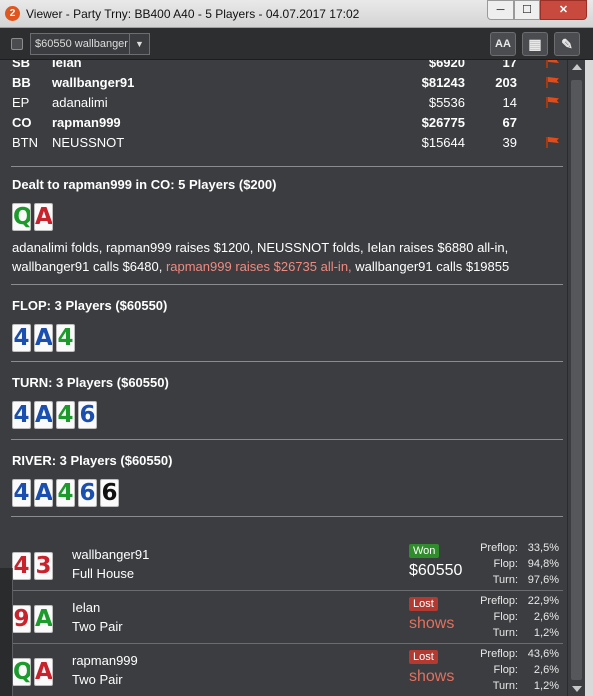 This screenshot has width=593, height=696. What do you see at coordinates (110, 554) in the screenshot?
I see `showdown-player-name: wallbanger91` at bounding box center [110, 554].